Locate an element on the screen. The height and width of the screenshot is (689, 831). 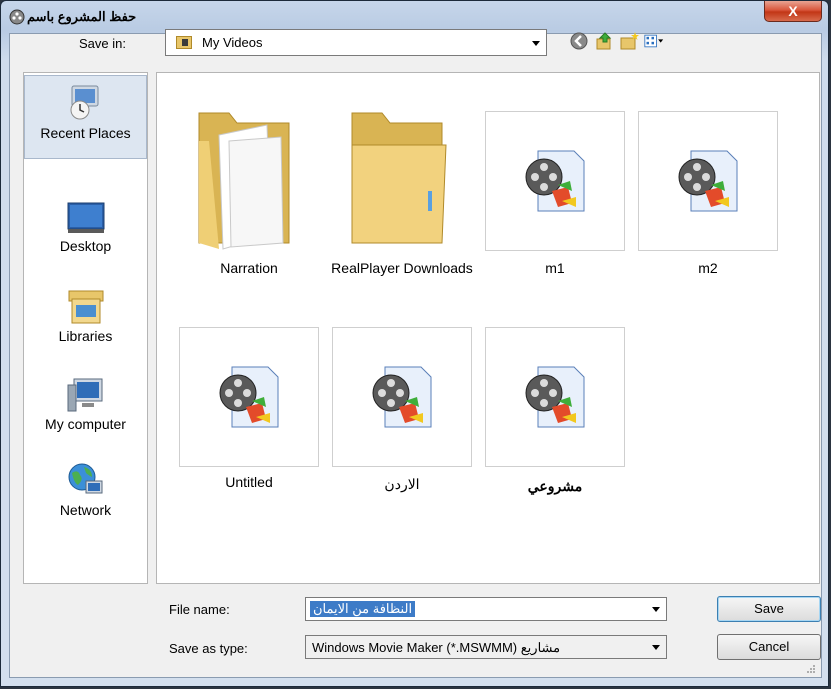
save-in-value: My Videos is located at coordinates (232, 42).